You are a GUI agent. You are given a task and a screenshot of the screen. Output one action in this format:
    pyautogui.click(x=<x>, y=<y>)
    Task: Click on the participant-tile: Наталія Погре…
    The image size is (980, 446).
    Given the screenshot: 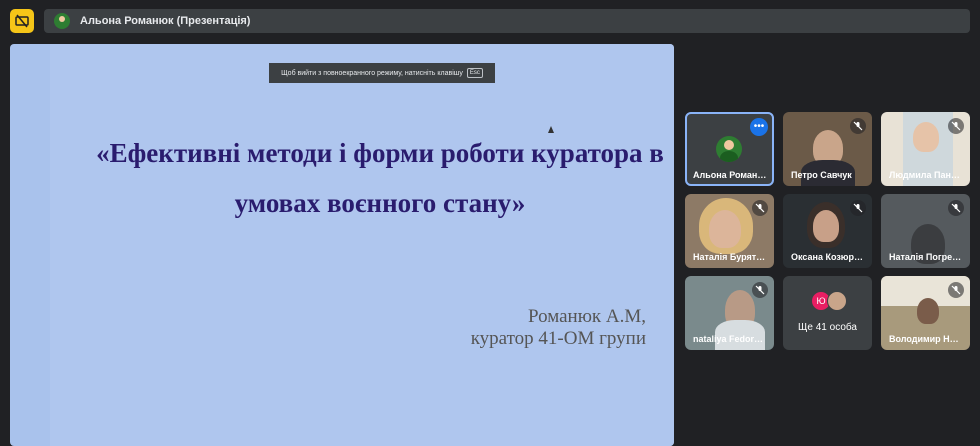 What is the action you would take?
    pyautogui.click(x=925, y=231)
    